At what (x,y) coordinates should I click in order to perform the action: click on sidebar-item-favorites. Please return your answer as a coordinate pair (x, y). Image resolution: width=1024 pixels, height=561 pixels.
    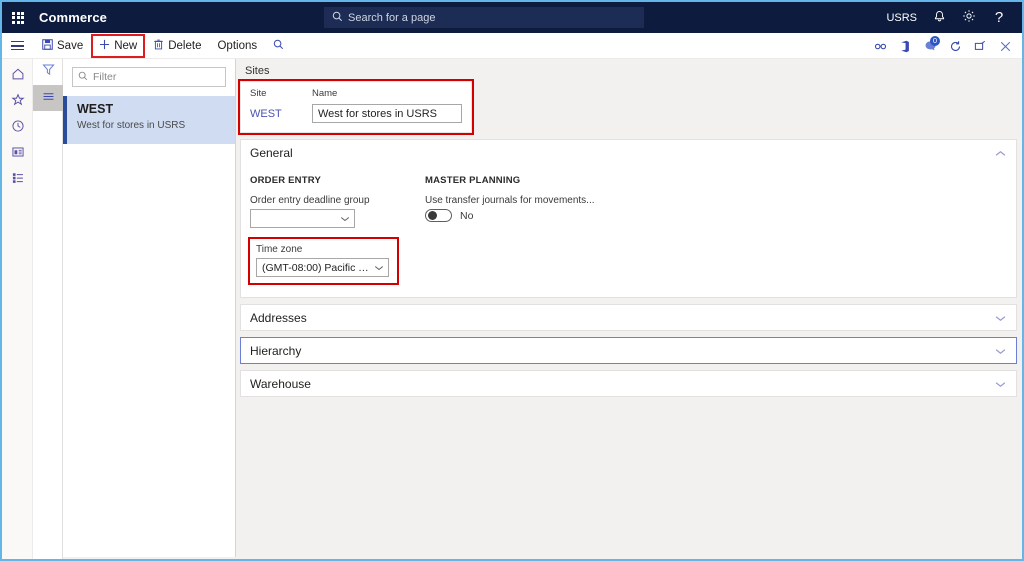
    Looking at the image, I should click on (17, 102).